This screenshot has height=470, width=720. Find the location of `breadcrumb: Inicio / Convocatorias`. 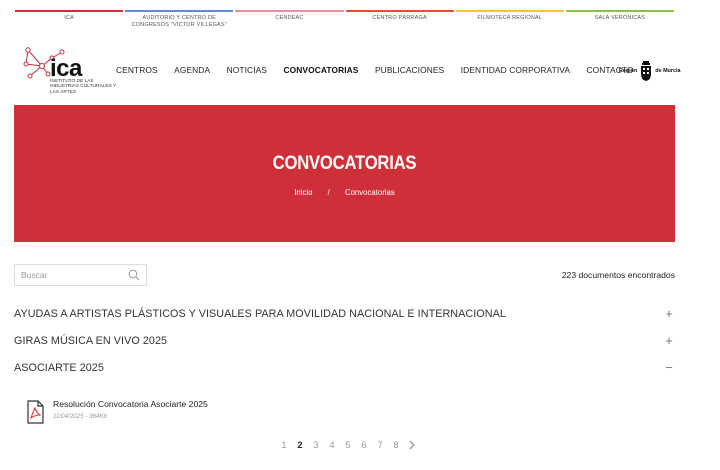

breadcrumb: Inicio / Convocatorias is located at coordinates (344, 192).